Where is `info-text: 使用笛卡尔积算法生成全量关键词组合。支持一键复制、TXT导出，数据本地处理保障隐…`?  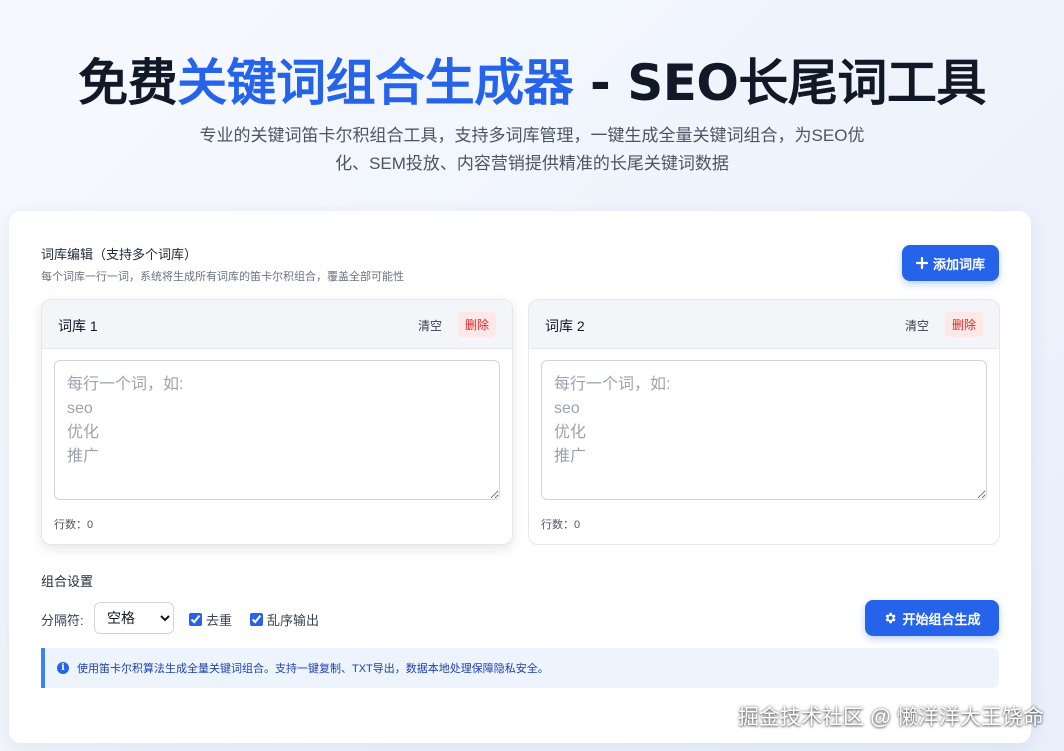
info-text: 使用笛卡尔积算法生成全量关键词组合。支持一键复制、TXT导出，数据本地处理保障隐… is located at coordinates (313, 669).